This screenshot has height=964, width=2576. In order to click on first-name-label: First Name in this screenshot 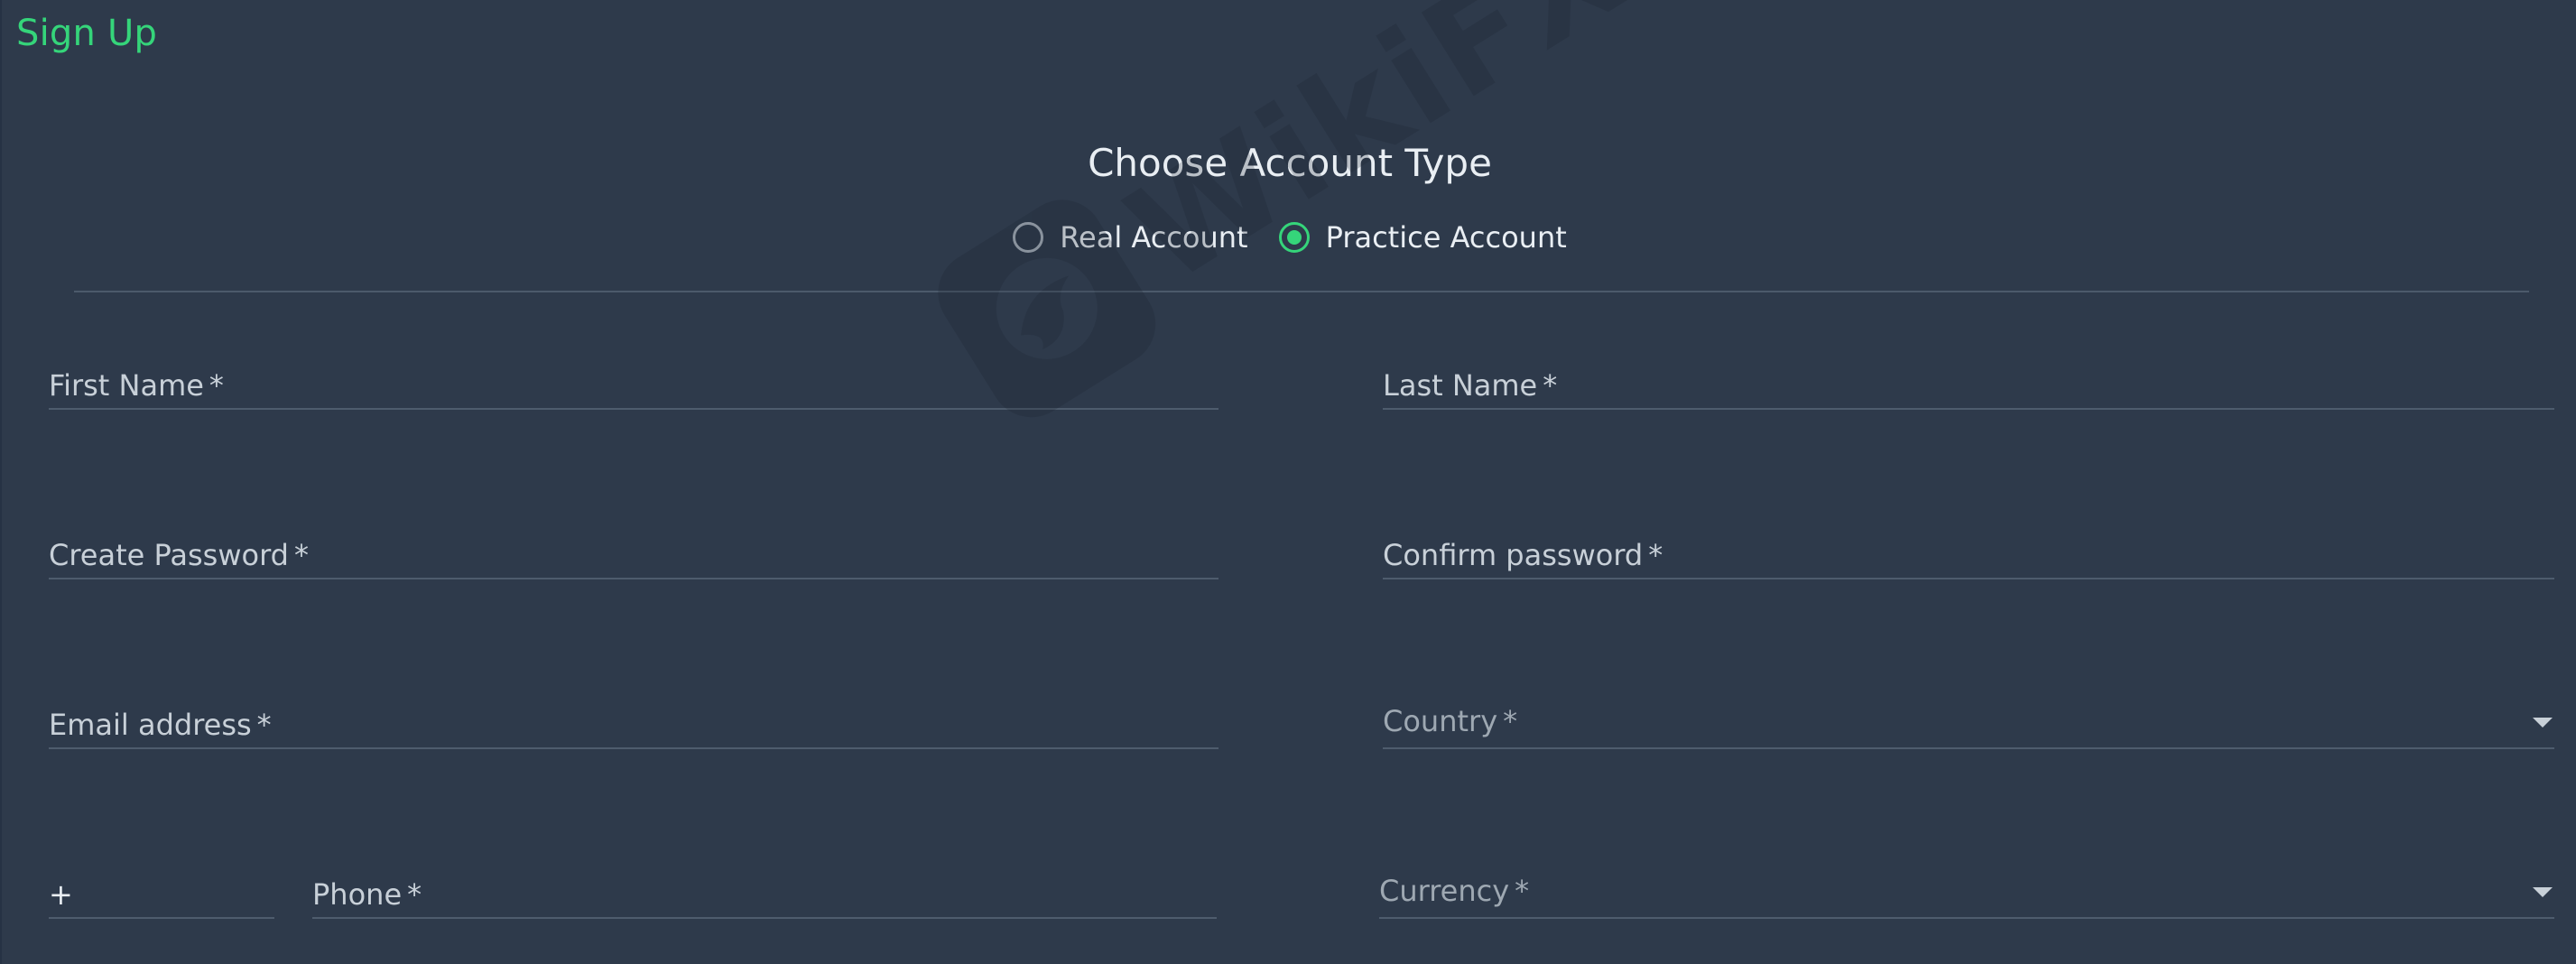, I will do `click(126, 386)`.